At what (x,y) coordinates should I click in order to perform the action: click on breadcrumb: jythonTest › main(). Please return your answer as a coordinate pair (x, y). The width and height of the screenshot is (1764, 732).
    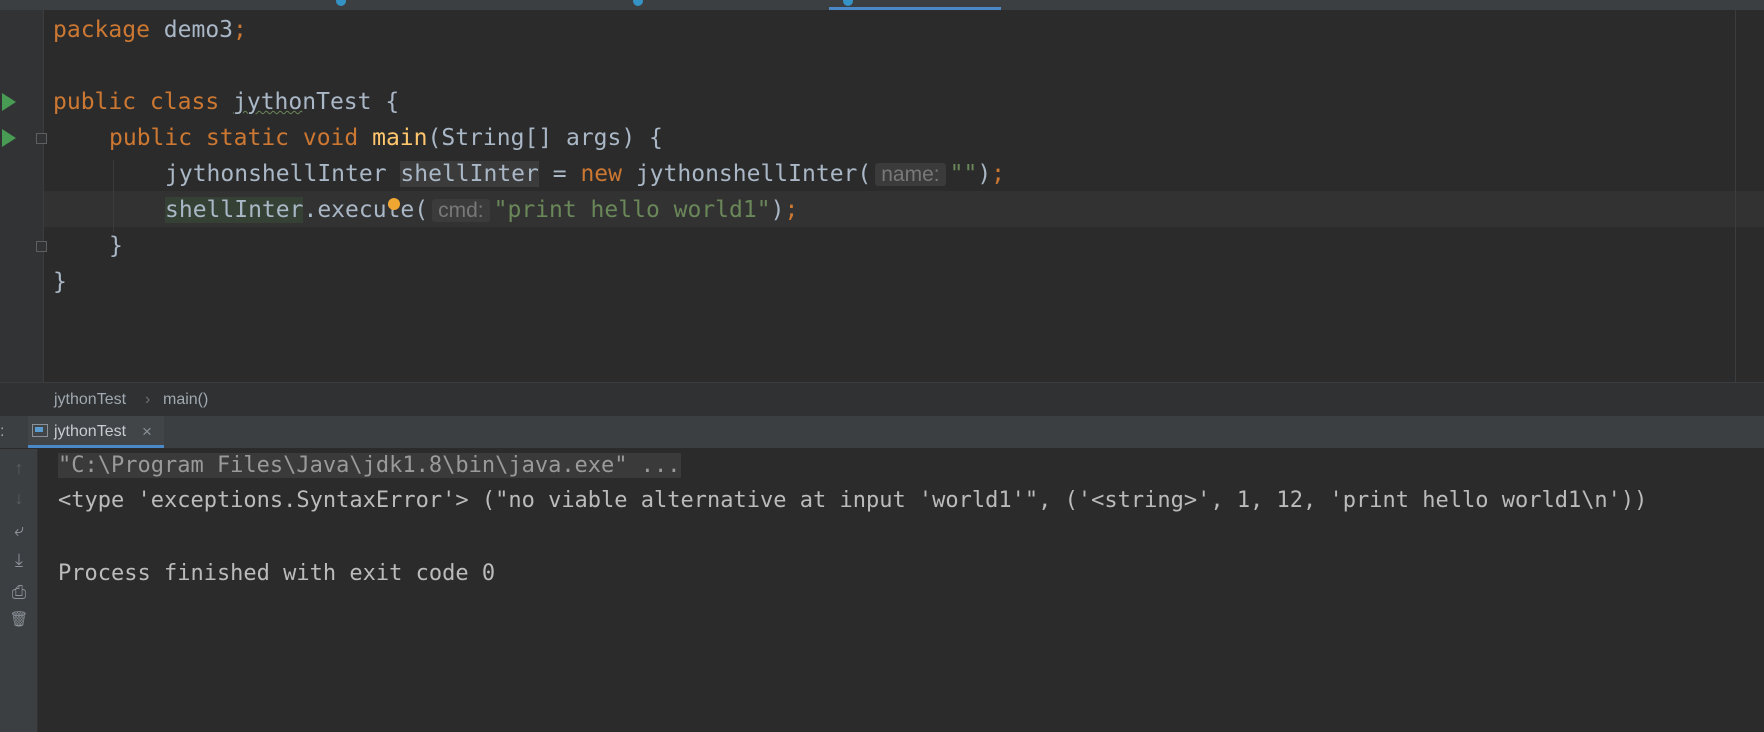
    Looking at the image, I should click on (882, 399).